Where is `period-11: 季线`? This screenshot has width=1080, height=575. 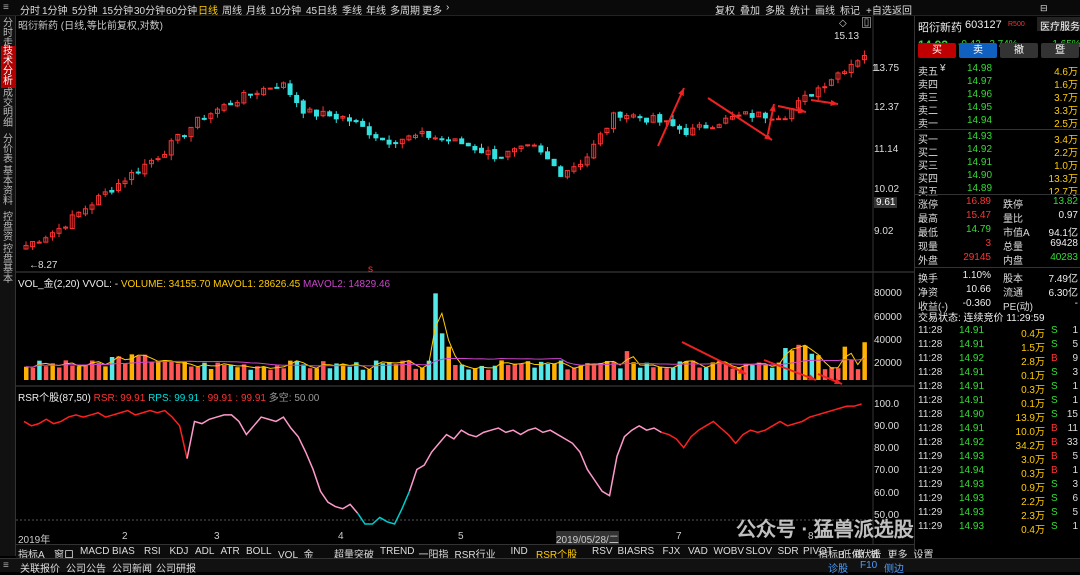
period-11: 季线 is located at coordinates (352, 9).